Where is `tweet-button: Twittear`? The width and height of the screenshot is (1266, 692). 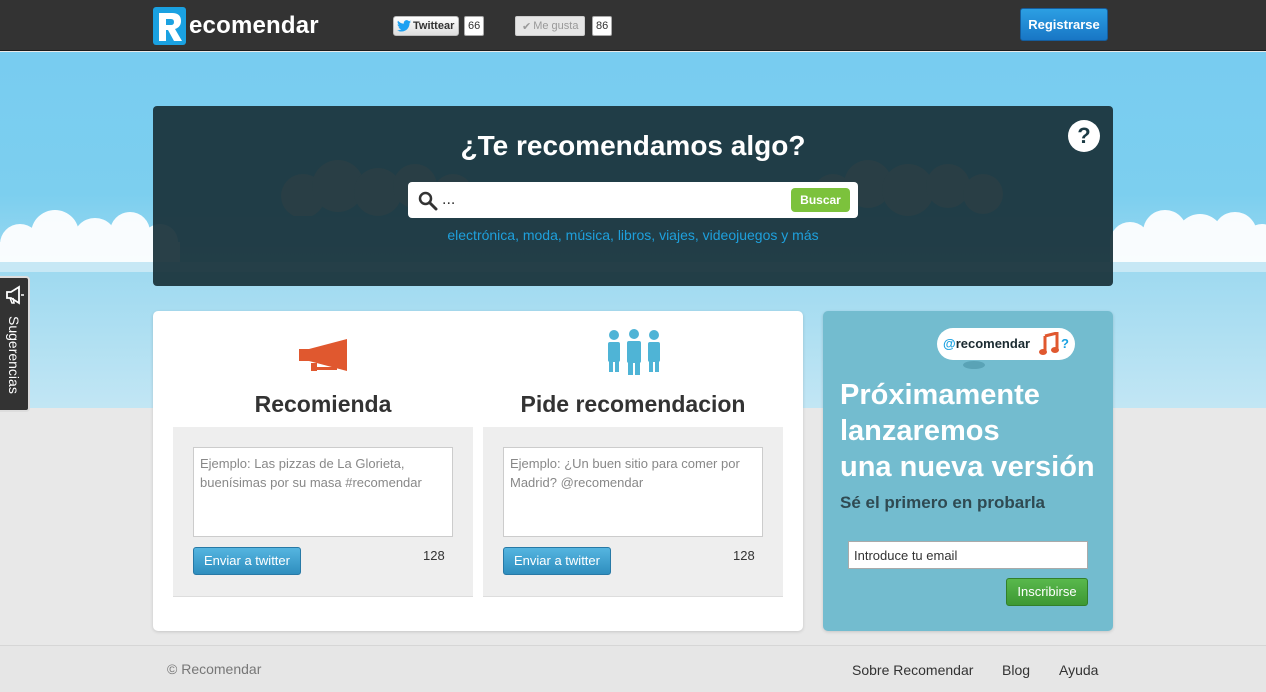 tweet-button: Twittear is located at coordinates (426, 26).